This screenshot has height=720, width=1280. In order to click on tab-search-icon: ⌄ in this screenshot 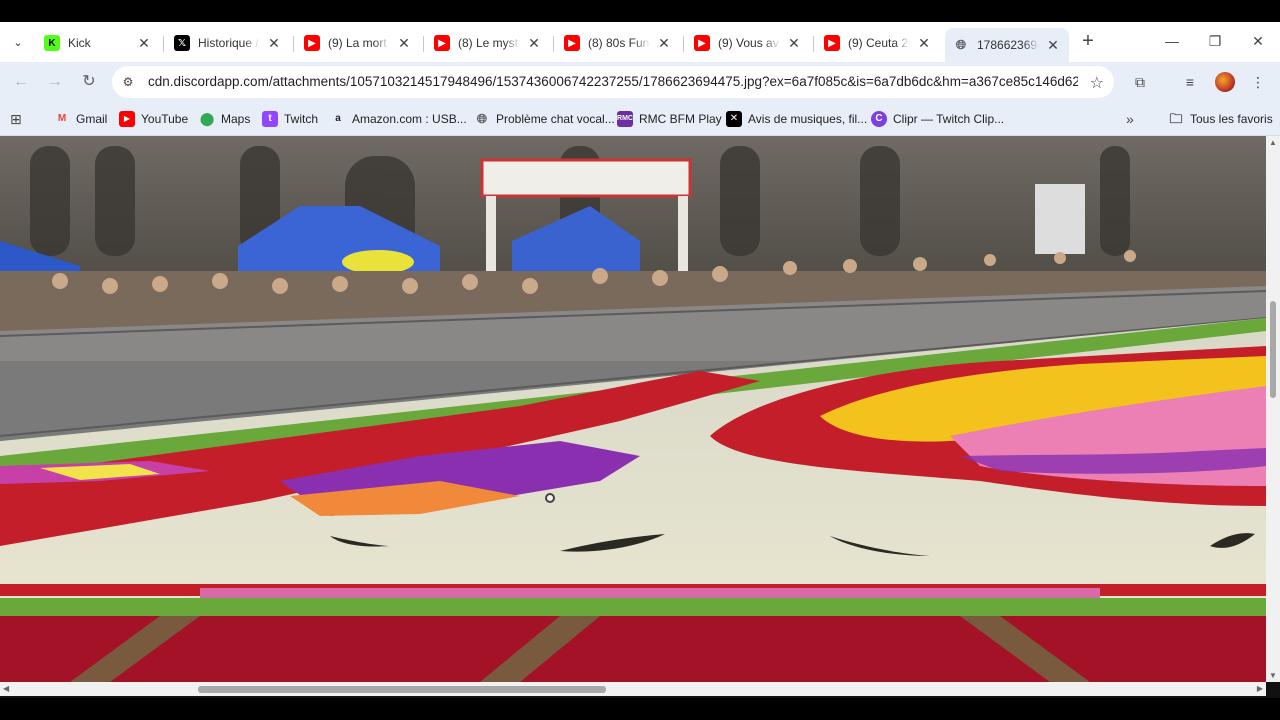, I will do `click(18, 42)`.